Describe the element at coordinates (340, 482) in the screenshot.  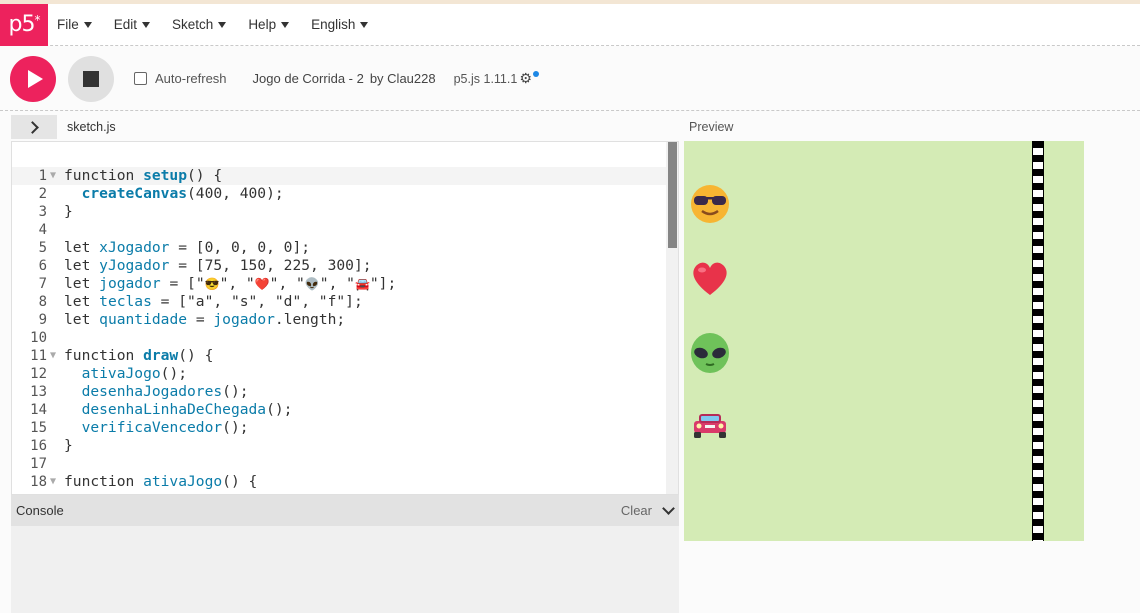
I see `code-line: 18 ▼ function ativaJogo() {` at that location.